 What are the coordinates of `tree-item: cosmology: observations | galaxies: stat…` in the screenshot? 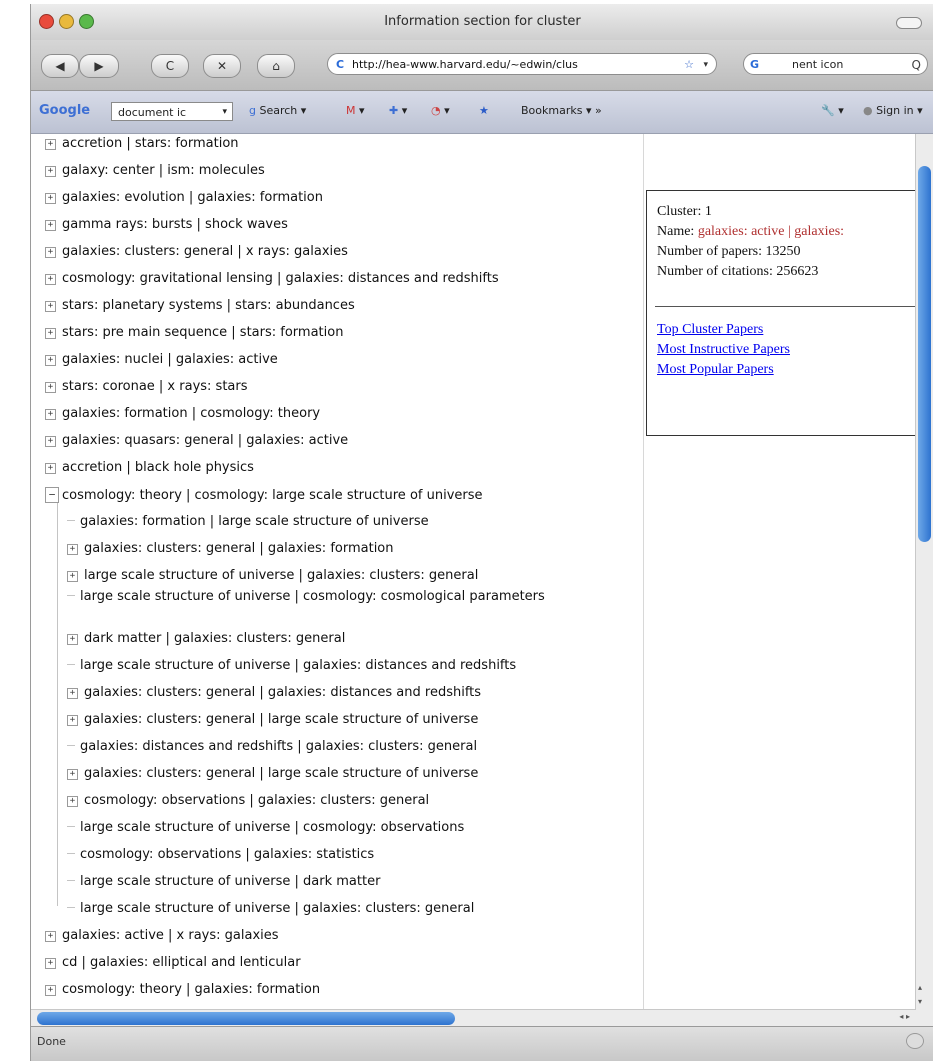 It's located at (220, 855).